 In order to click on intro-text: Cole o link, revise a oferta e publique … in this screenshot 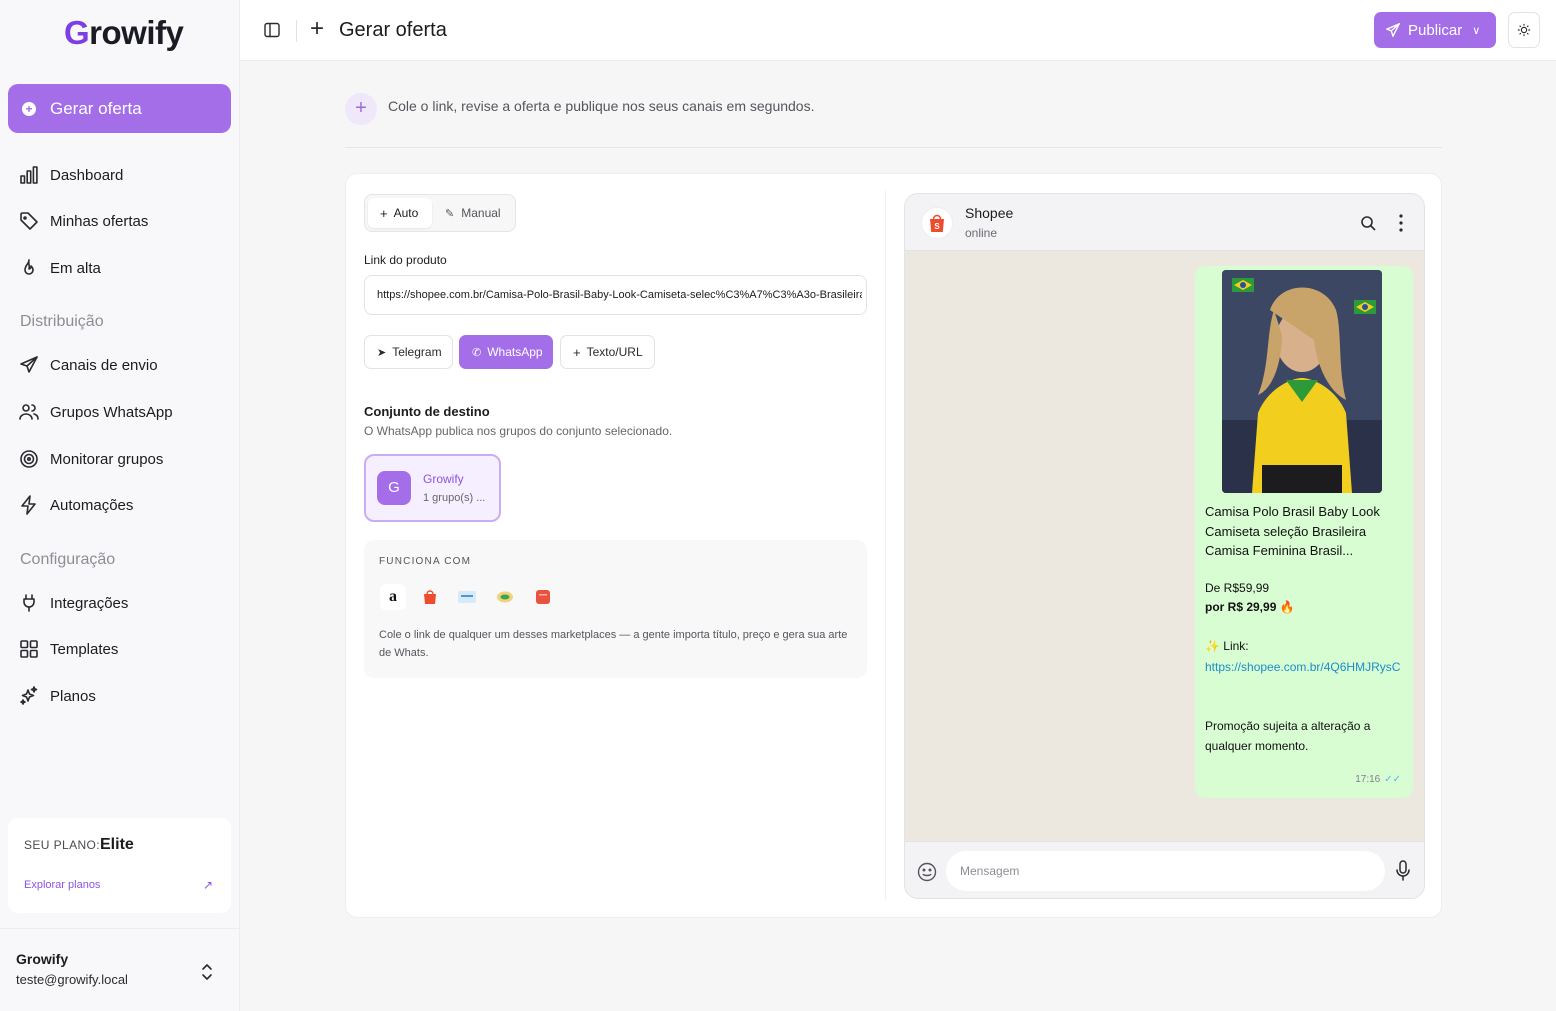, I will do `click(601, 106)`.